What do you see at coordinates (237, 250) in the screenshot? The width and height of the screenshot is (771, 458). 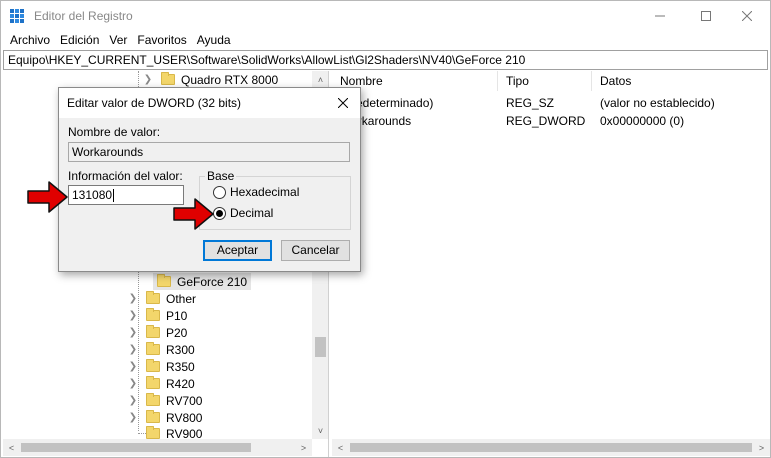 I see `ok-button: Aceptar` at bounding box center [237, 250].